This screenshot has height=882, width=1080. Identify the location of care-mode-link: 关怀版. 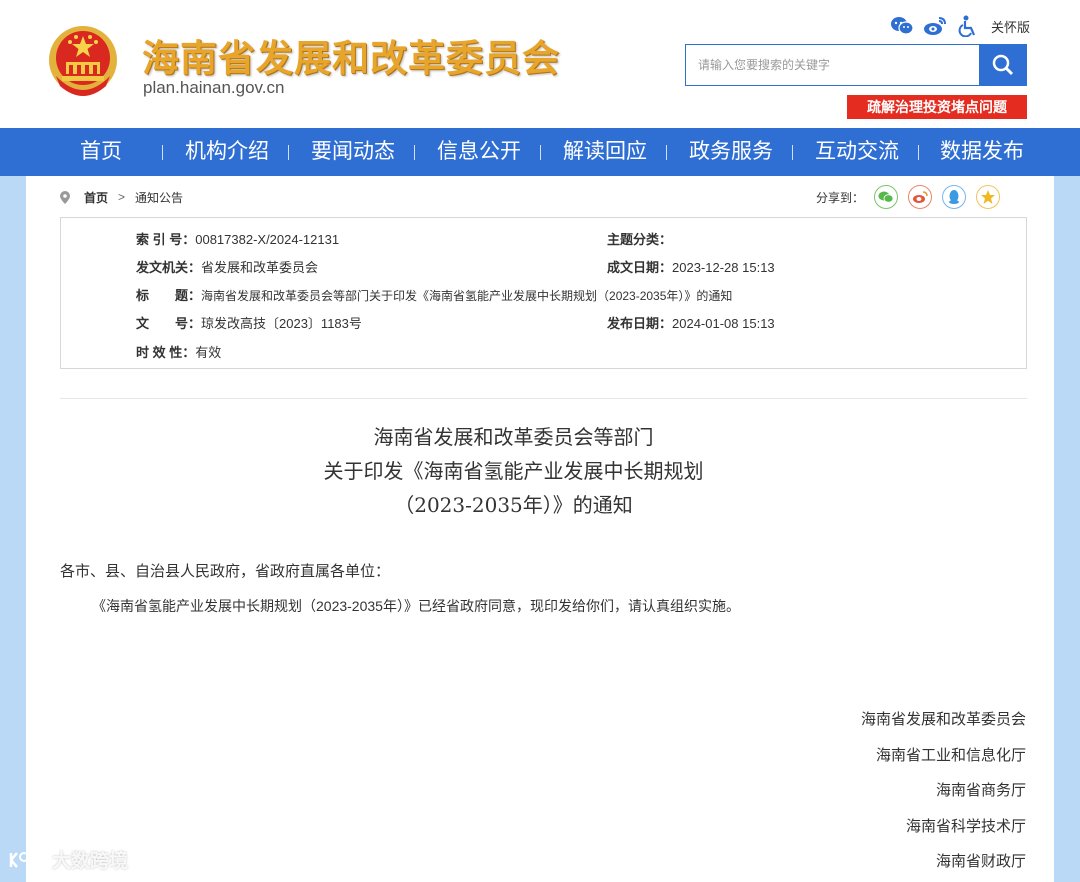
(1010, 26).